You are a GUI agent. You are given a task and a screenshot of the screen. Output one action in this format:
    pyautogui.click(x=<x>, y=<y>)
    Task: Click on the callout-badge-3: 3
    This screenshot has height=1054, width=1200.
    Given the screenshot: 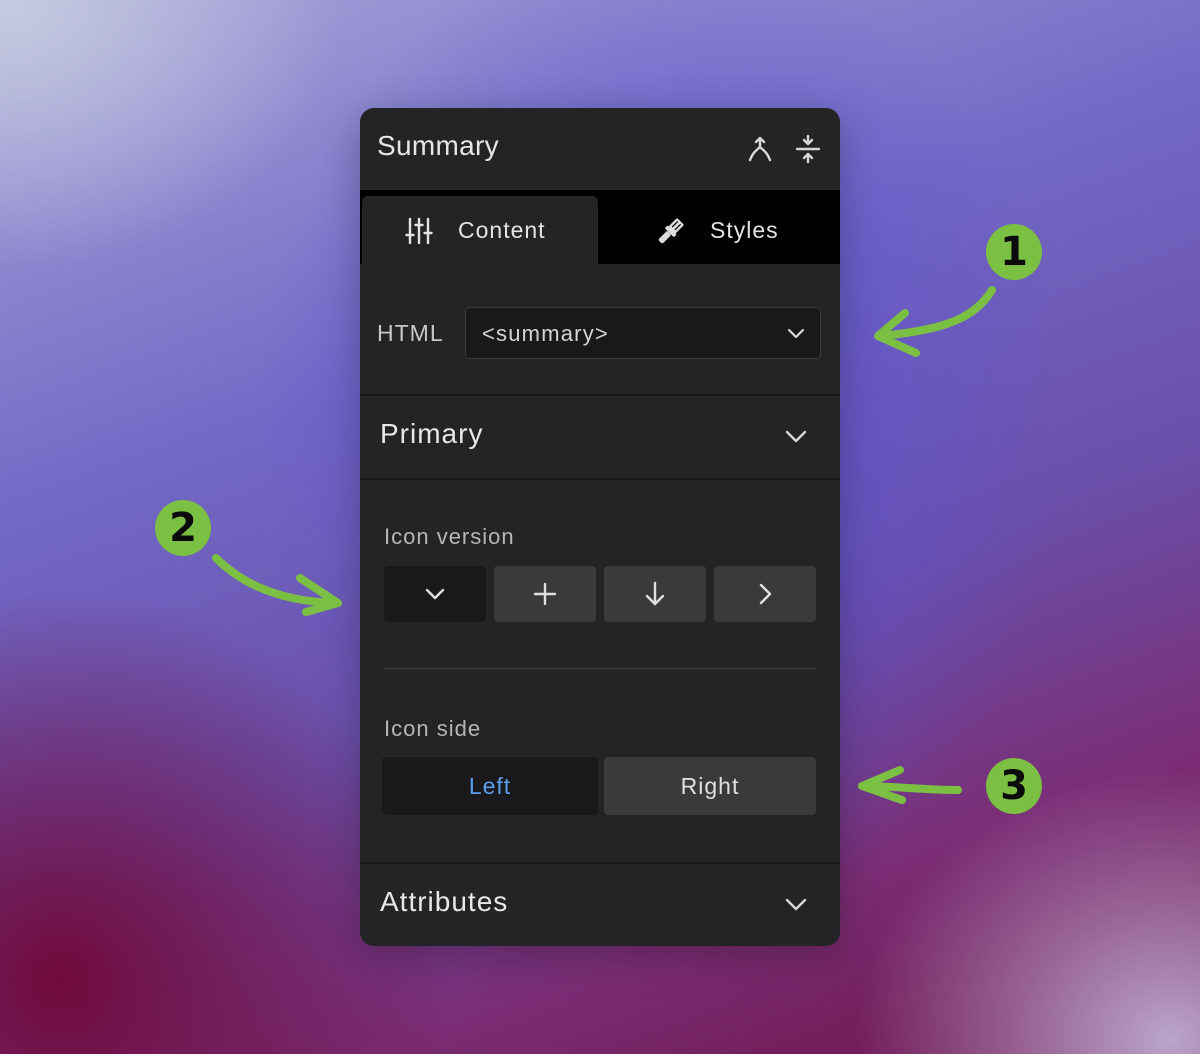 What is the action you would take?
    pyautogui.click(x=1014, y=786)
    